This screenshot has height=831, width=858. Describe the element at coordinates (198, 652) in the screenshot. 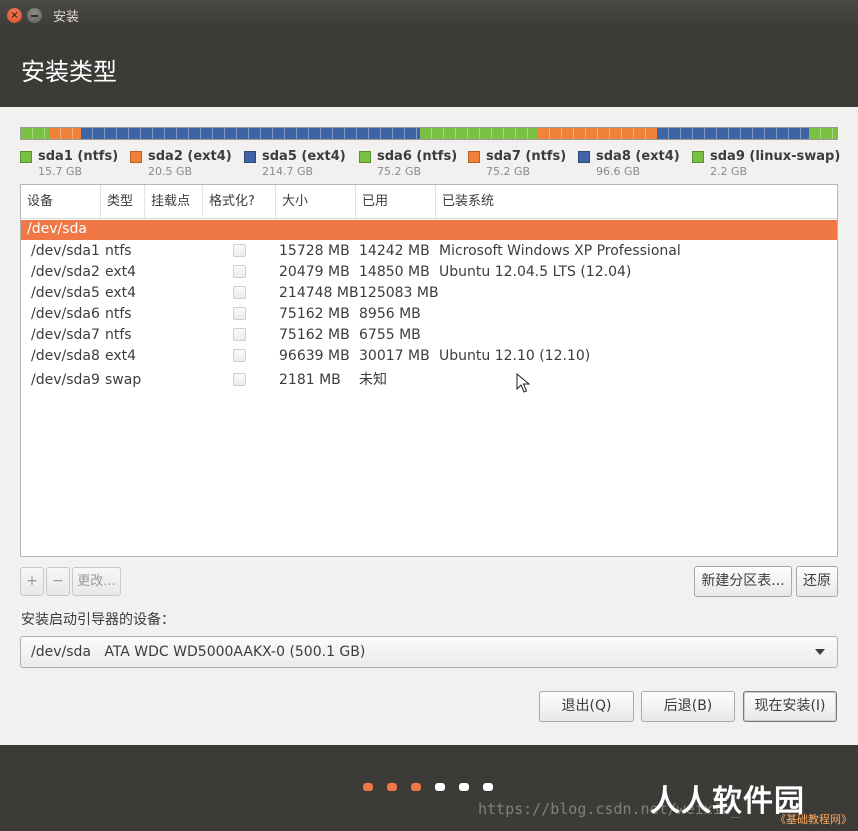

I see `bootloader-device-value: /dev/sda ATA WDC WD5000AAKX-0 (500.1 GB)` at that location.